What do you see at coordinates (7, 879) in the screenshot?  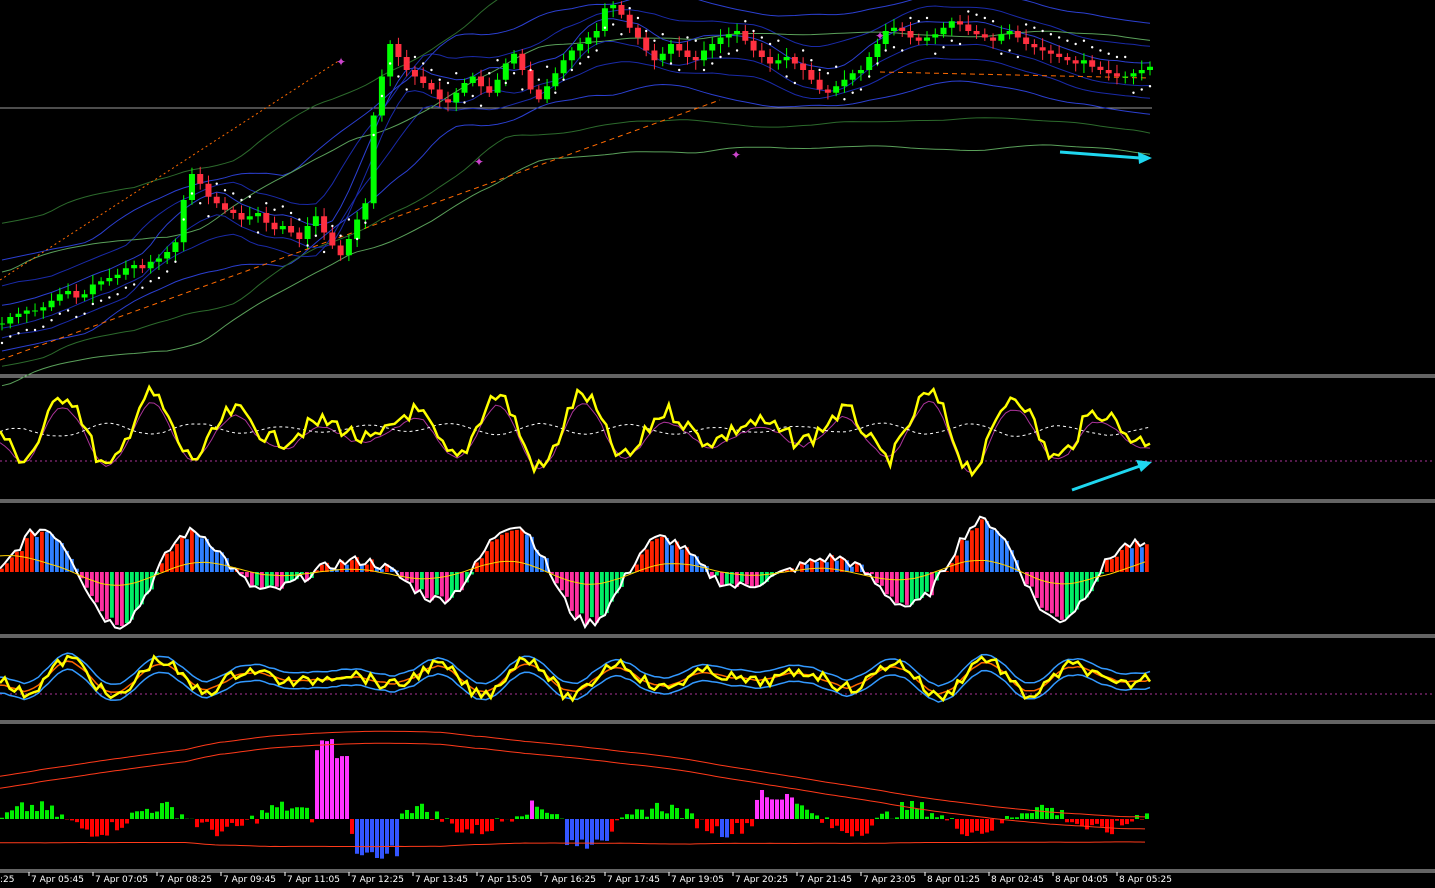 I see `x-tick-label: :25` at bounding box center [7, 879].